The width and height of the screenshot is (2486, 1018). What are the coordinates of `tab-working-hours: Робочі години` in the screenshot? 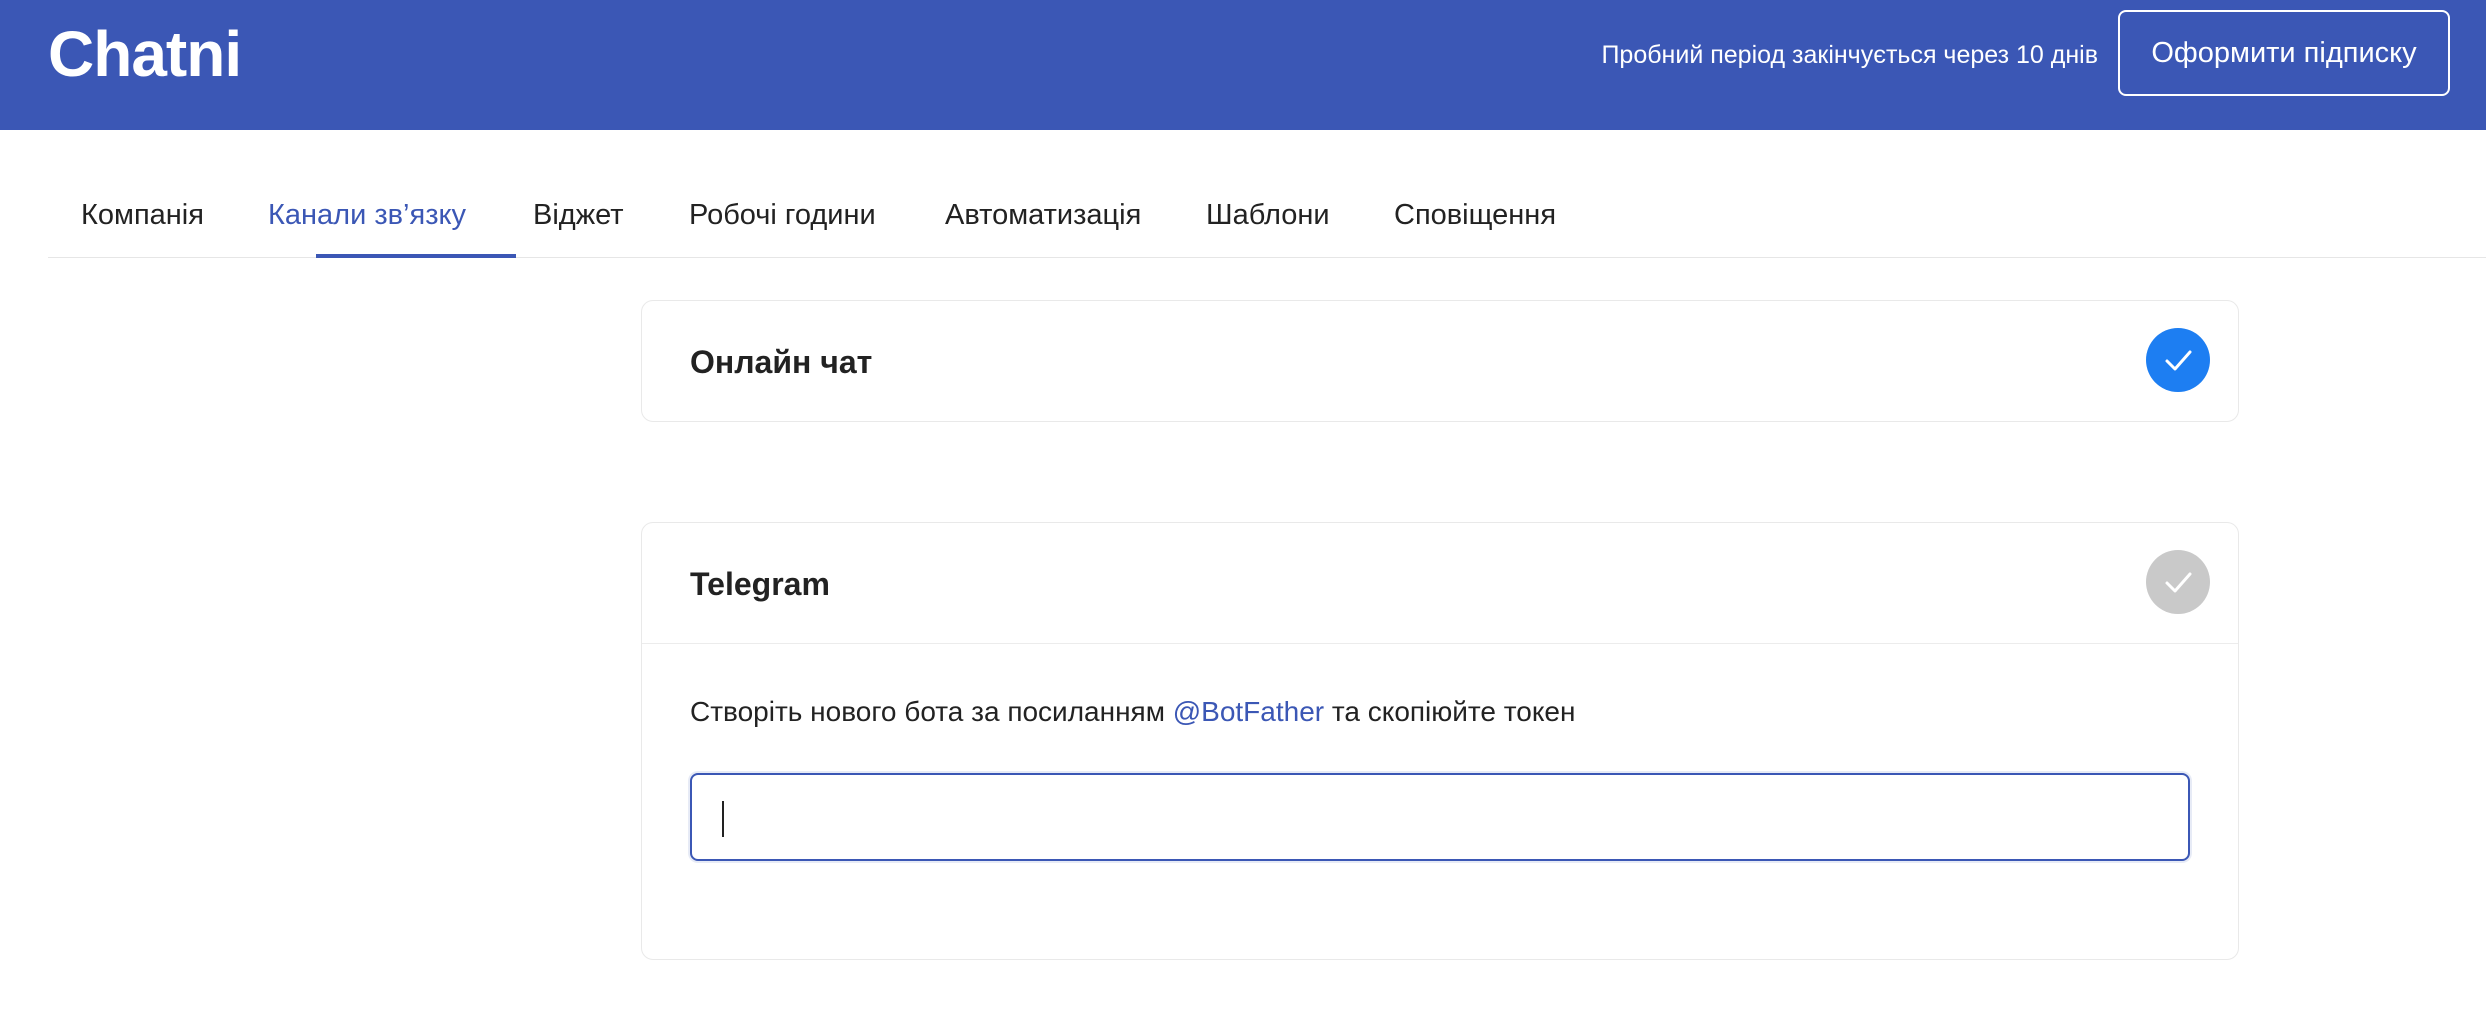 It's located at (782, 215).